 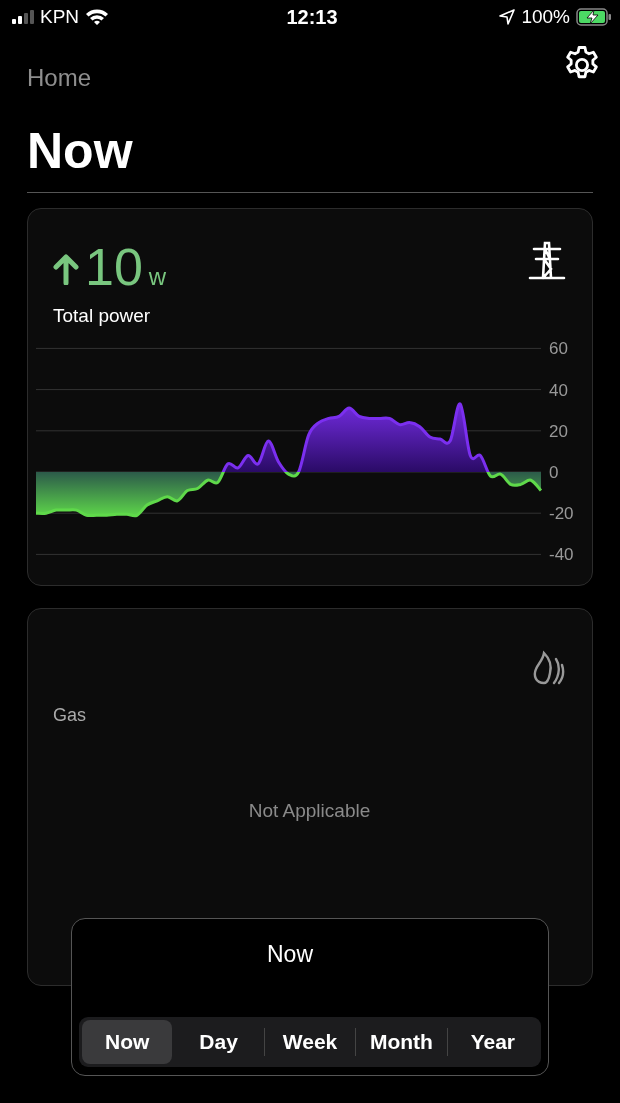 What do you see at coordinates (69, 715) in the screenshot?
I see `gas-label: Gas` at bounding box center [69, 715].